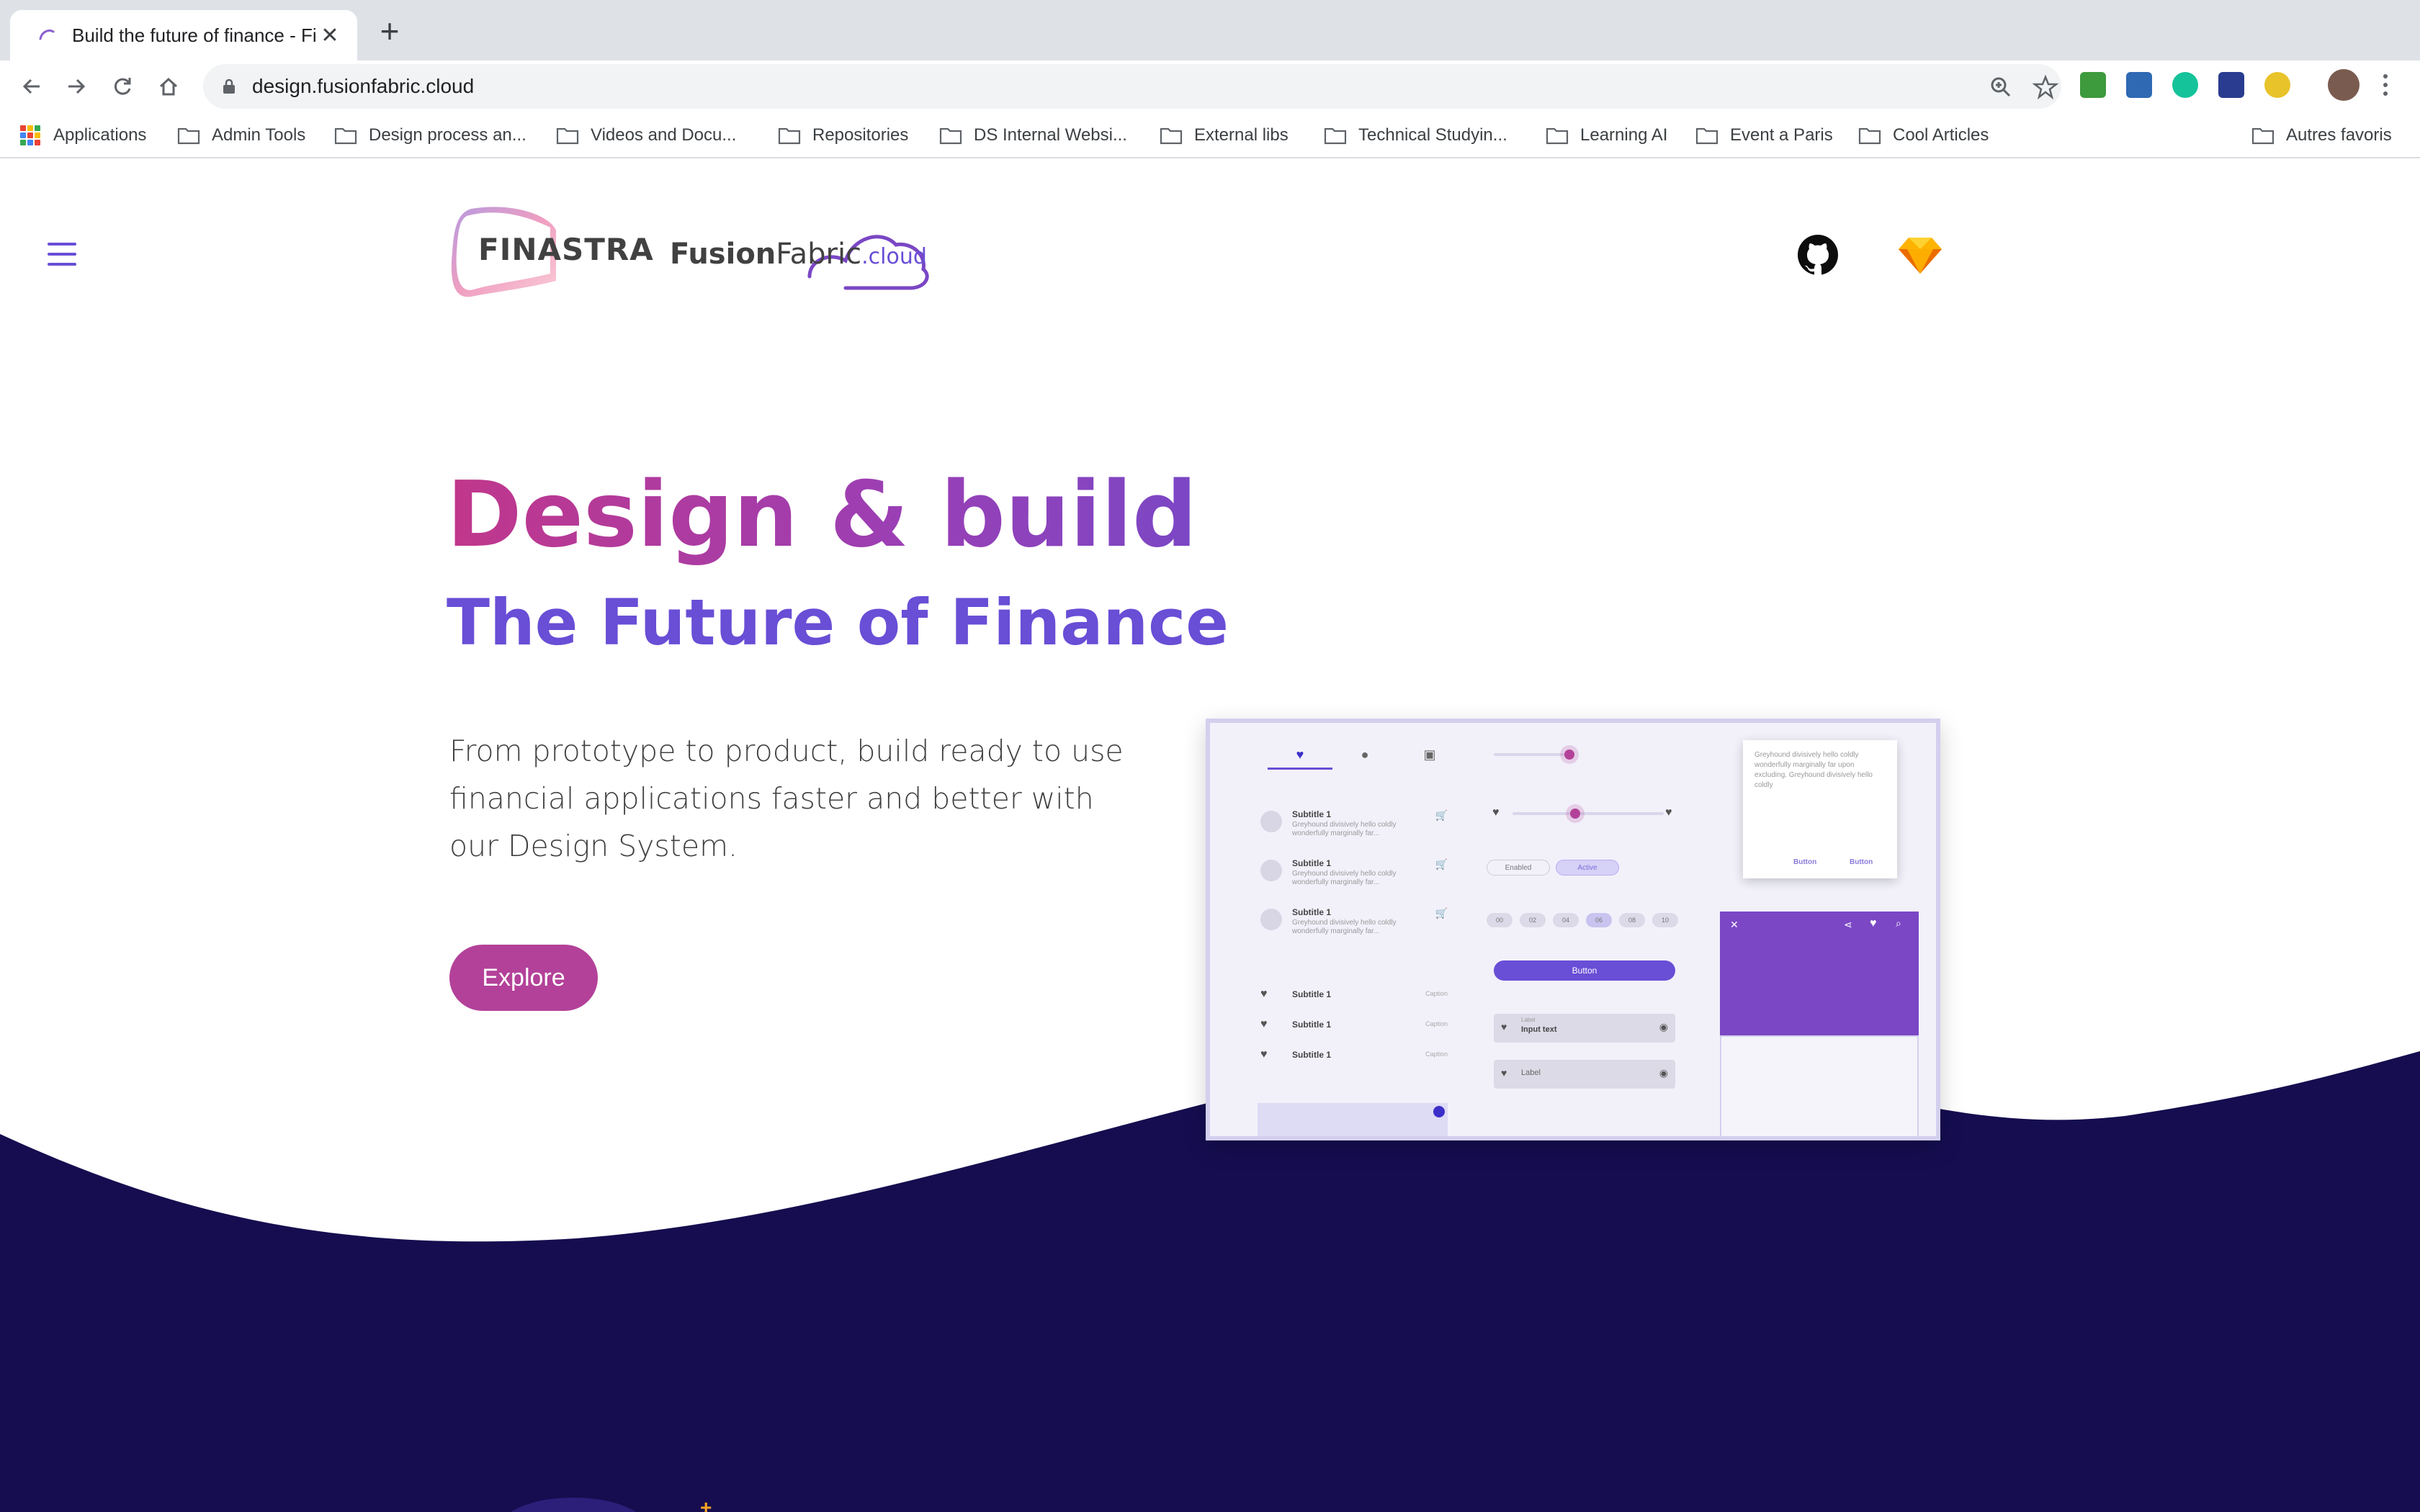 This screenshot has height=1512, width=2420. Describe the element at coordinates (838, 622) in the screenshot. I see `hero-subtitle: The Future of Finance` at that location.